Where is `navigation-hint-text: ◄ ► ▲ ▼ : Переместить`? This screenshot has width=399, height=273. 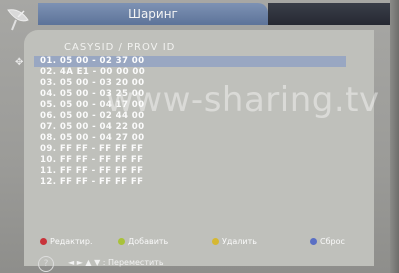 navigation-hint-text: ◄ ► ▲ ▼ : Переместить is located at coordinates (116, 262).